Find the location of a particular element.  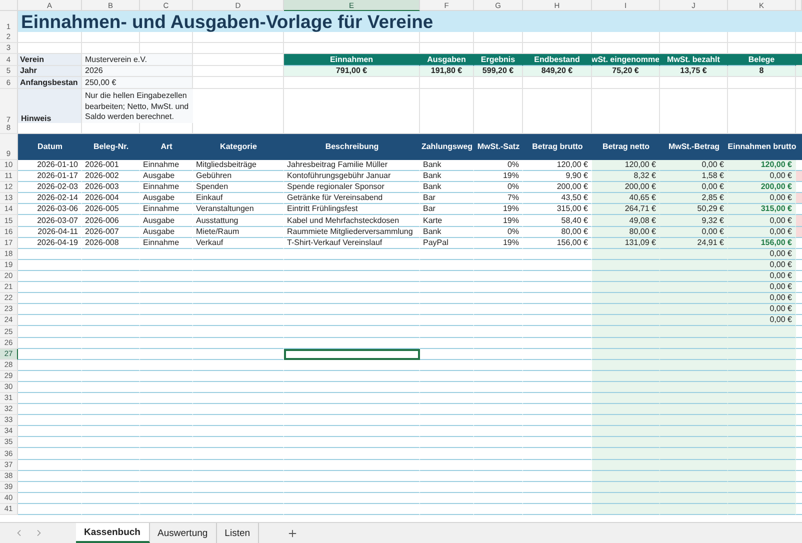

table-cell: 9,32 € is located at coordinates (694, 221).